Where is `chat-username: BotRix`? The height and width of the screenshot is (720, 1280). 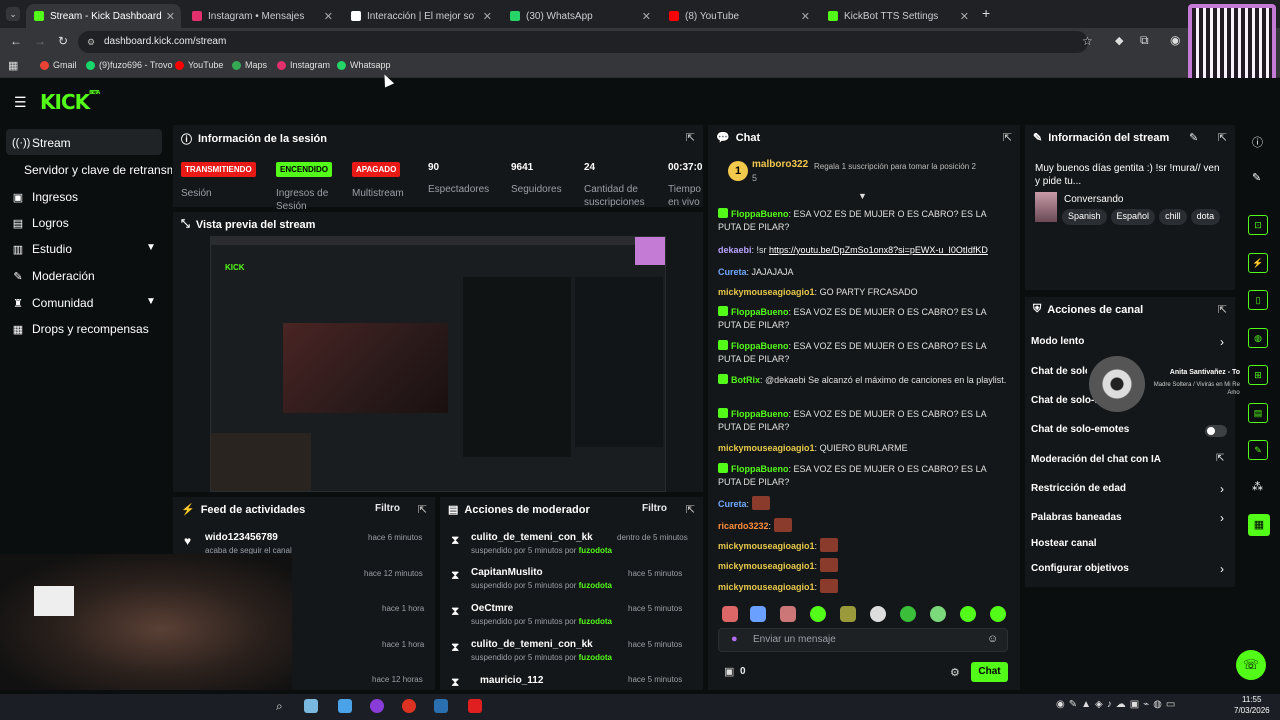 chat-username: BotRix is located at coordinates (745, 380).